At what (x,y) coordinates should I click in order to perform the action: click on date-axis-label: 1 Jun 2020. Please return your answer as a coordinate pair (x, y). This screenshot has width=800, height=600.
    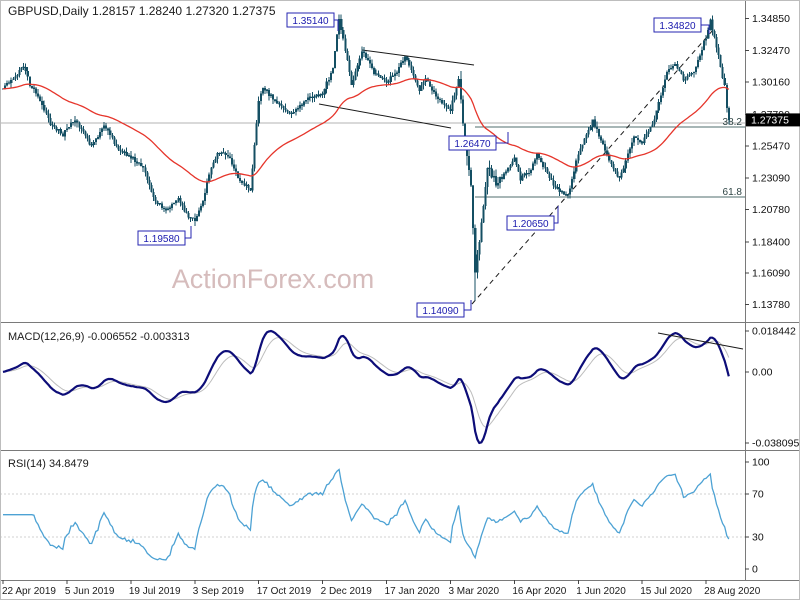
    Looking at the image, I should click on (601, 591).